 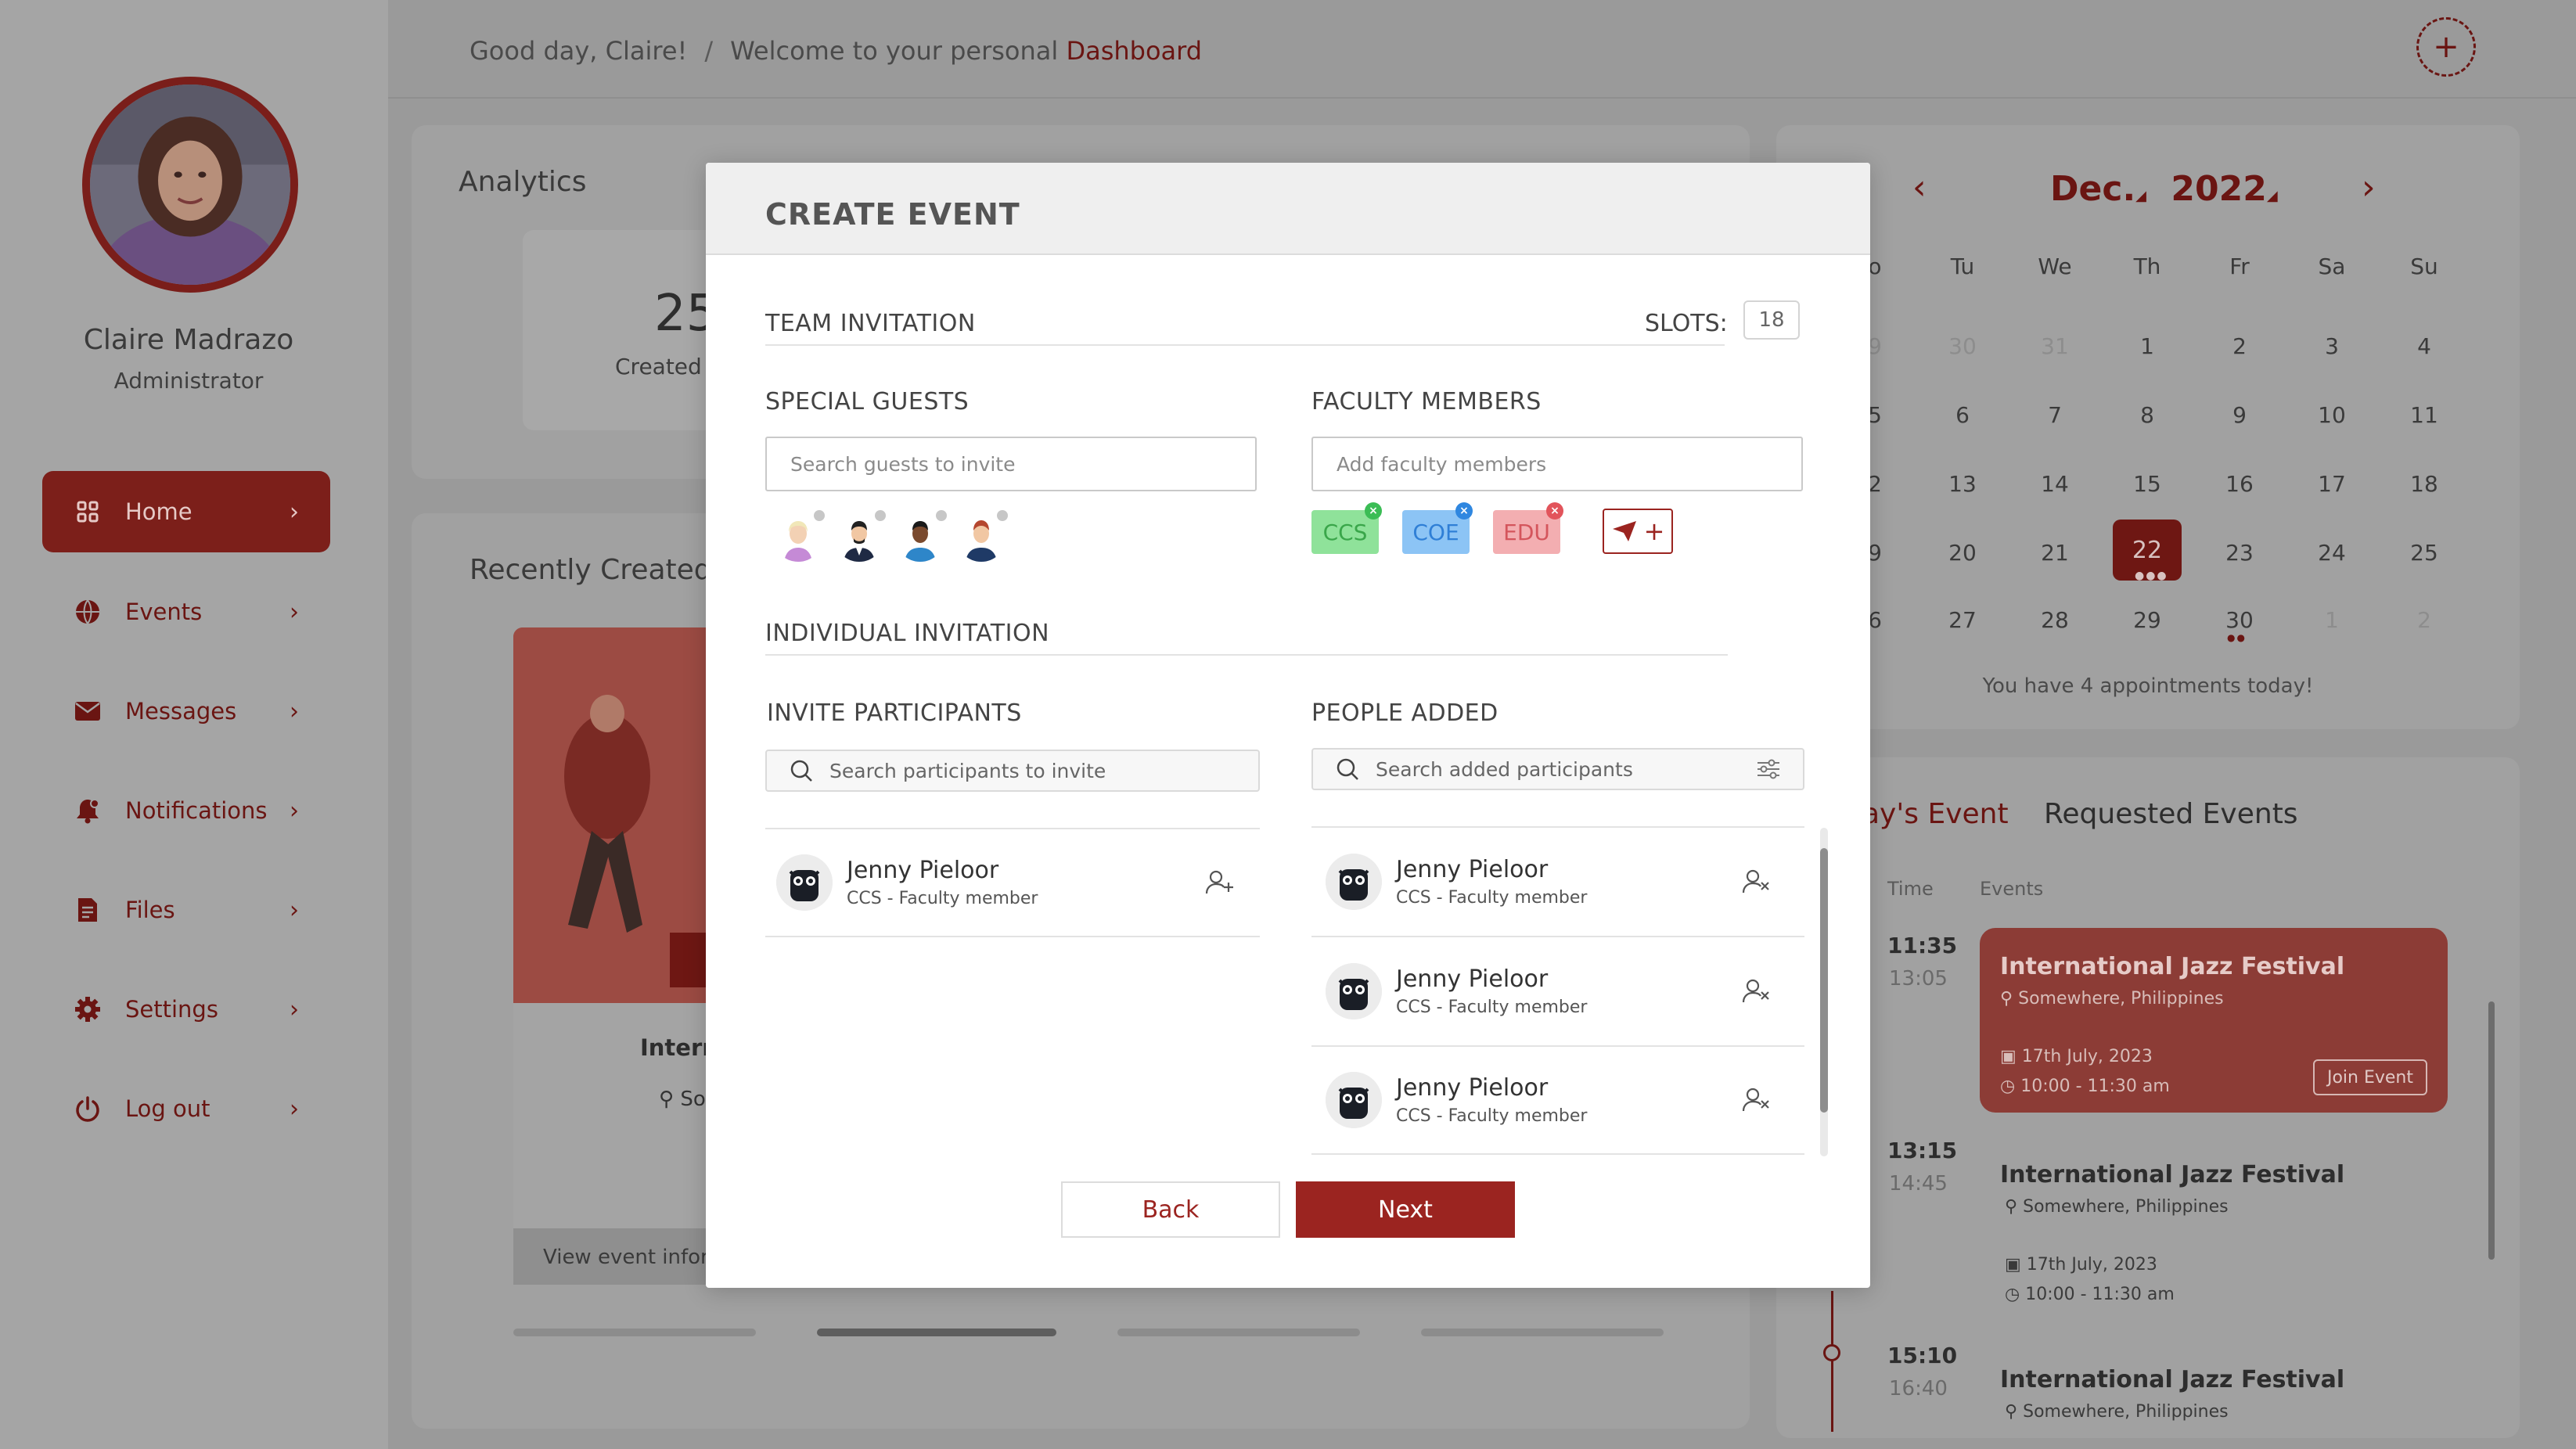 What do you see at coordinates (2424, 266) in the screenshot?
I see `weekday-label: Su` at bounding box center [2424, 266].